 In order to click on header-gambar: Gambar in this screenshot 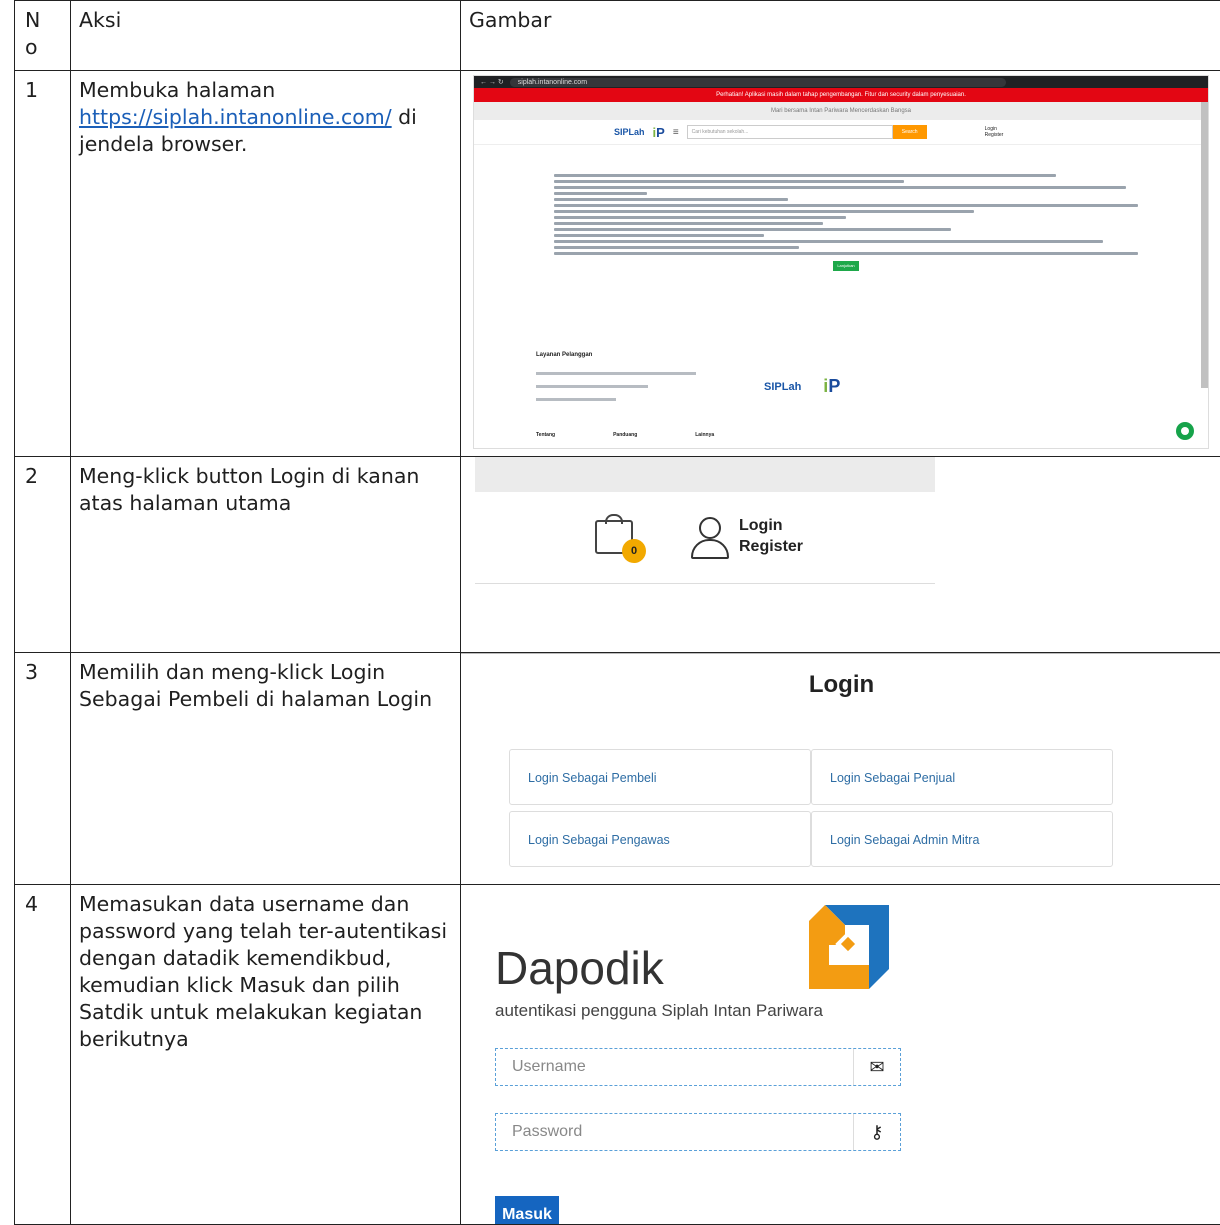, I will do `click(840, 17)`.